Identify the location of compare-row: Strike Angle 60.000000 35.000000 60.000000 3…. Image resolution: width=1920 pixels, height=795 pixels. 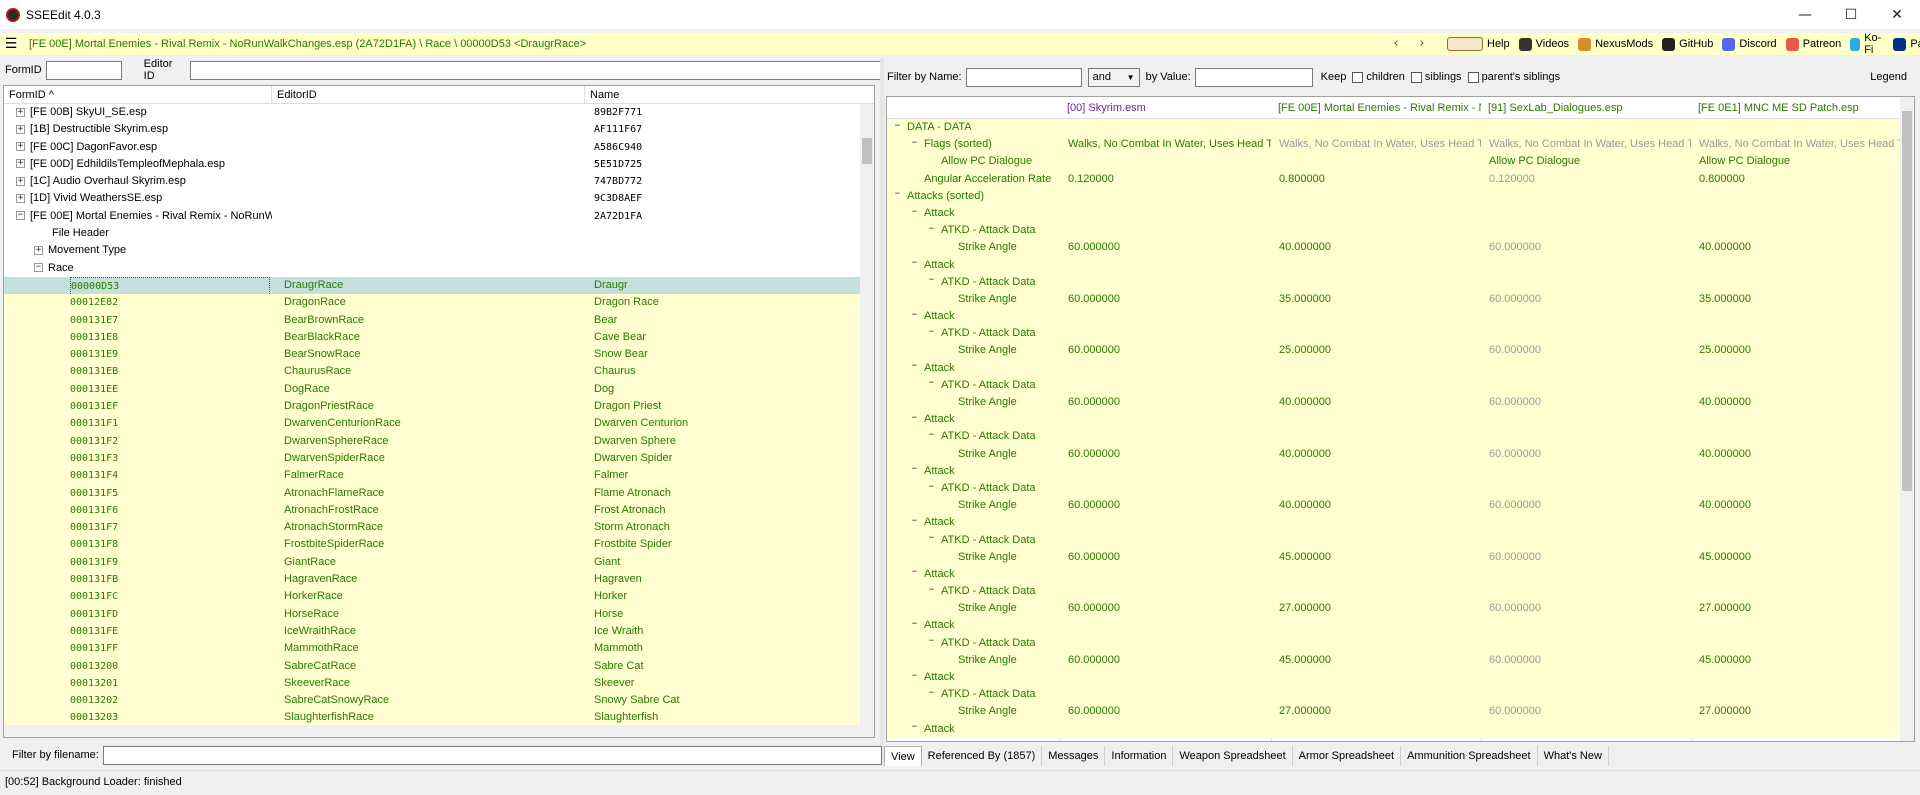
(1394, 299).